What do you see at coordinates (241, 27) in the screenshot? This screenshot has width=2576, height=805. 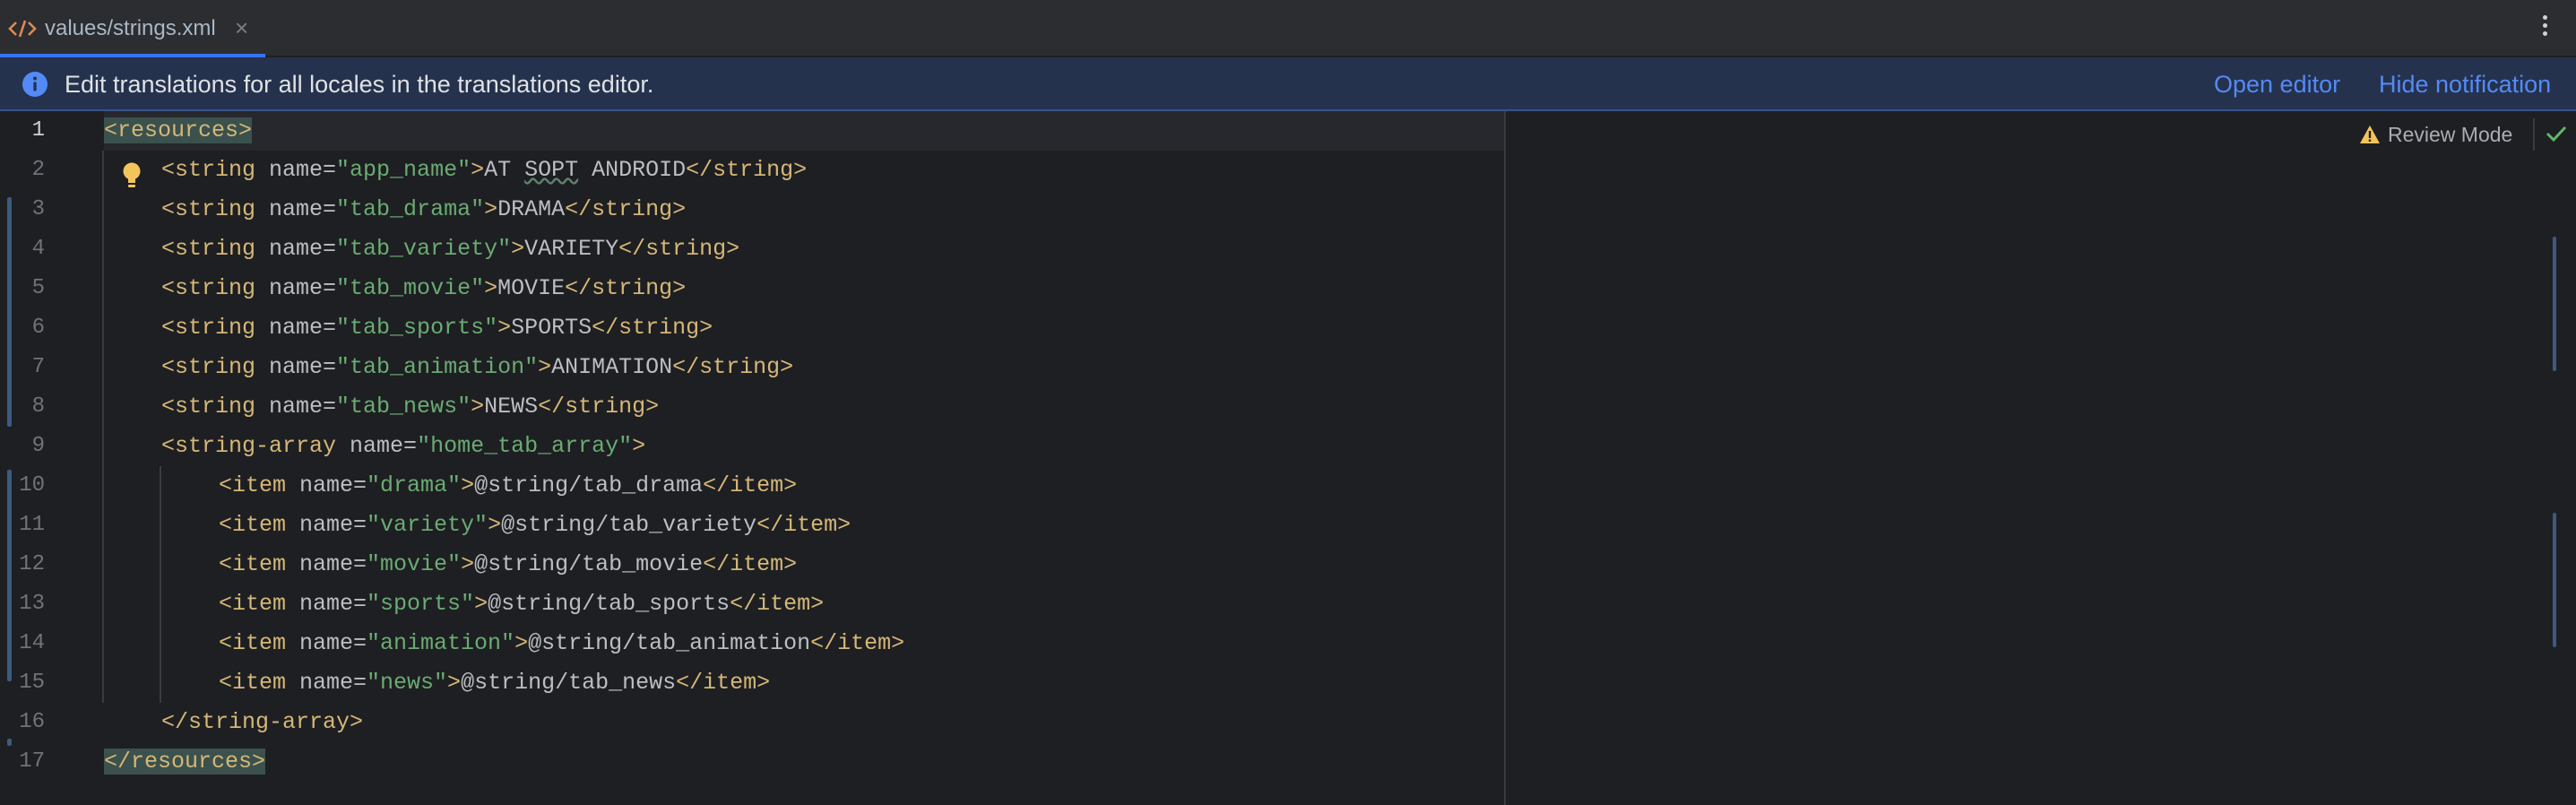 I see `close-icon: ×` at bounding box center [241, 27].